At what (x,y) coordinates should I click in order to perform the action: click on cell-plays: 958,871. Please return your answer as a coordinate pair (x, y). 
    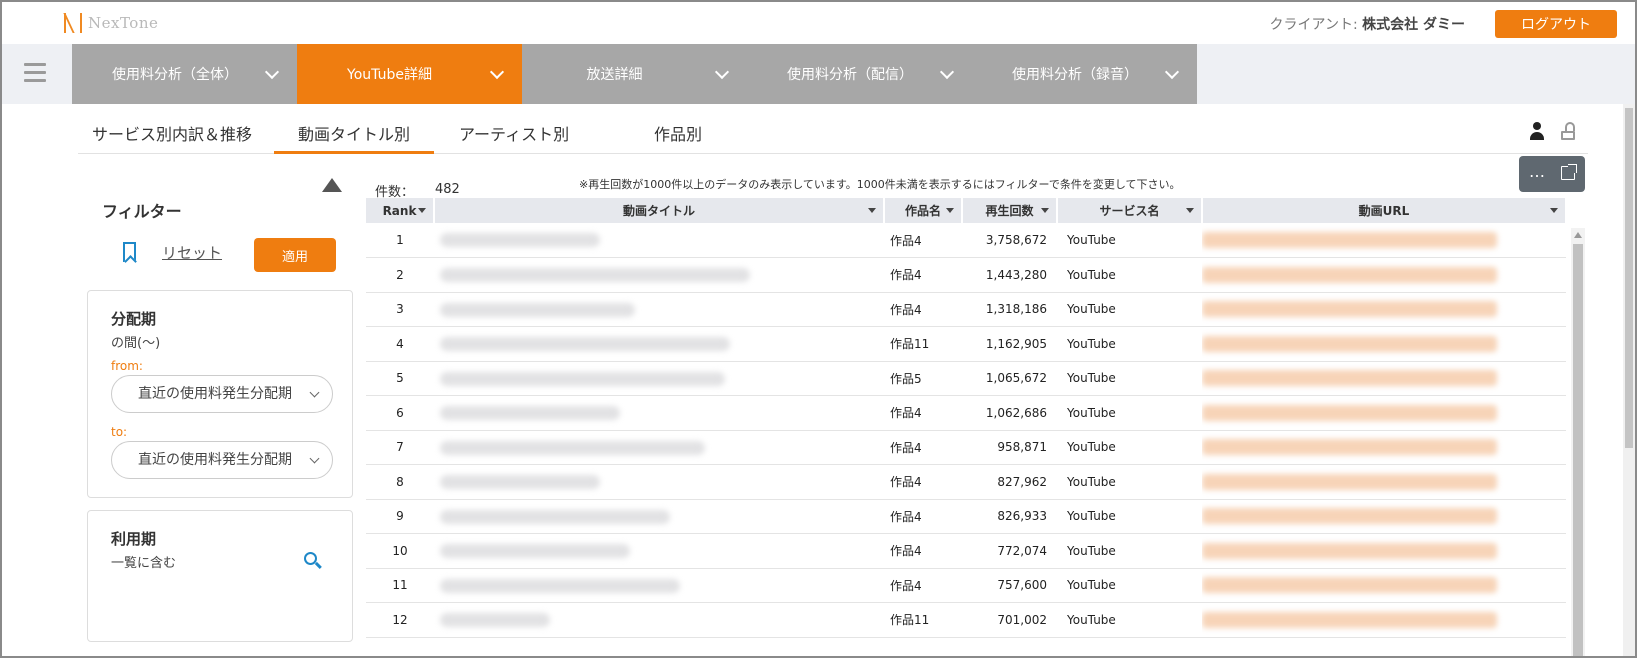
    Looking at the image, I should click on (1009, 447).